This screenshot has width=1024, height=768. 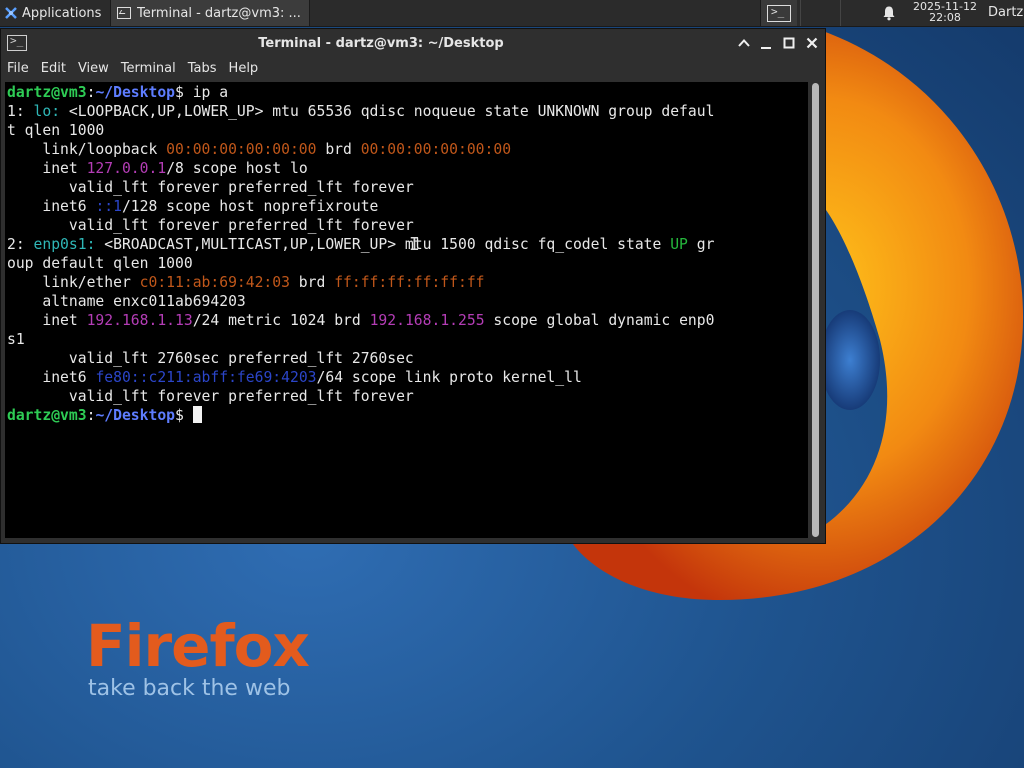 I want to click on chevron-up-icon, so click(x=744, y=43).